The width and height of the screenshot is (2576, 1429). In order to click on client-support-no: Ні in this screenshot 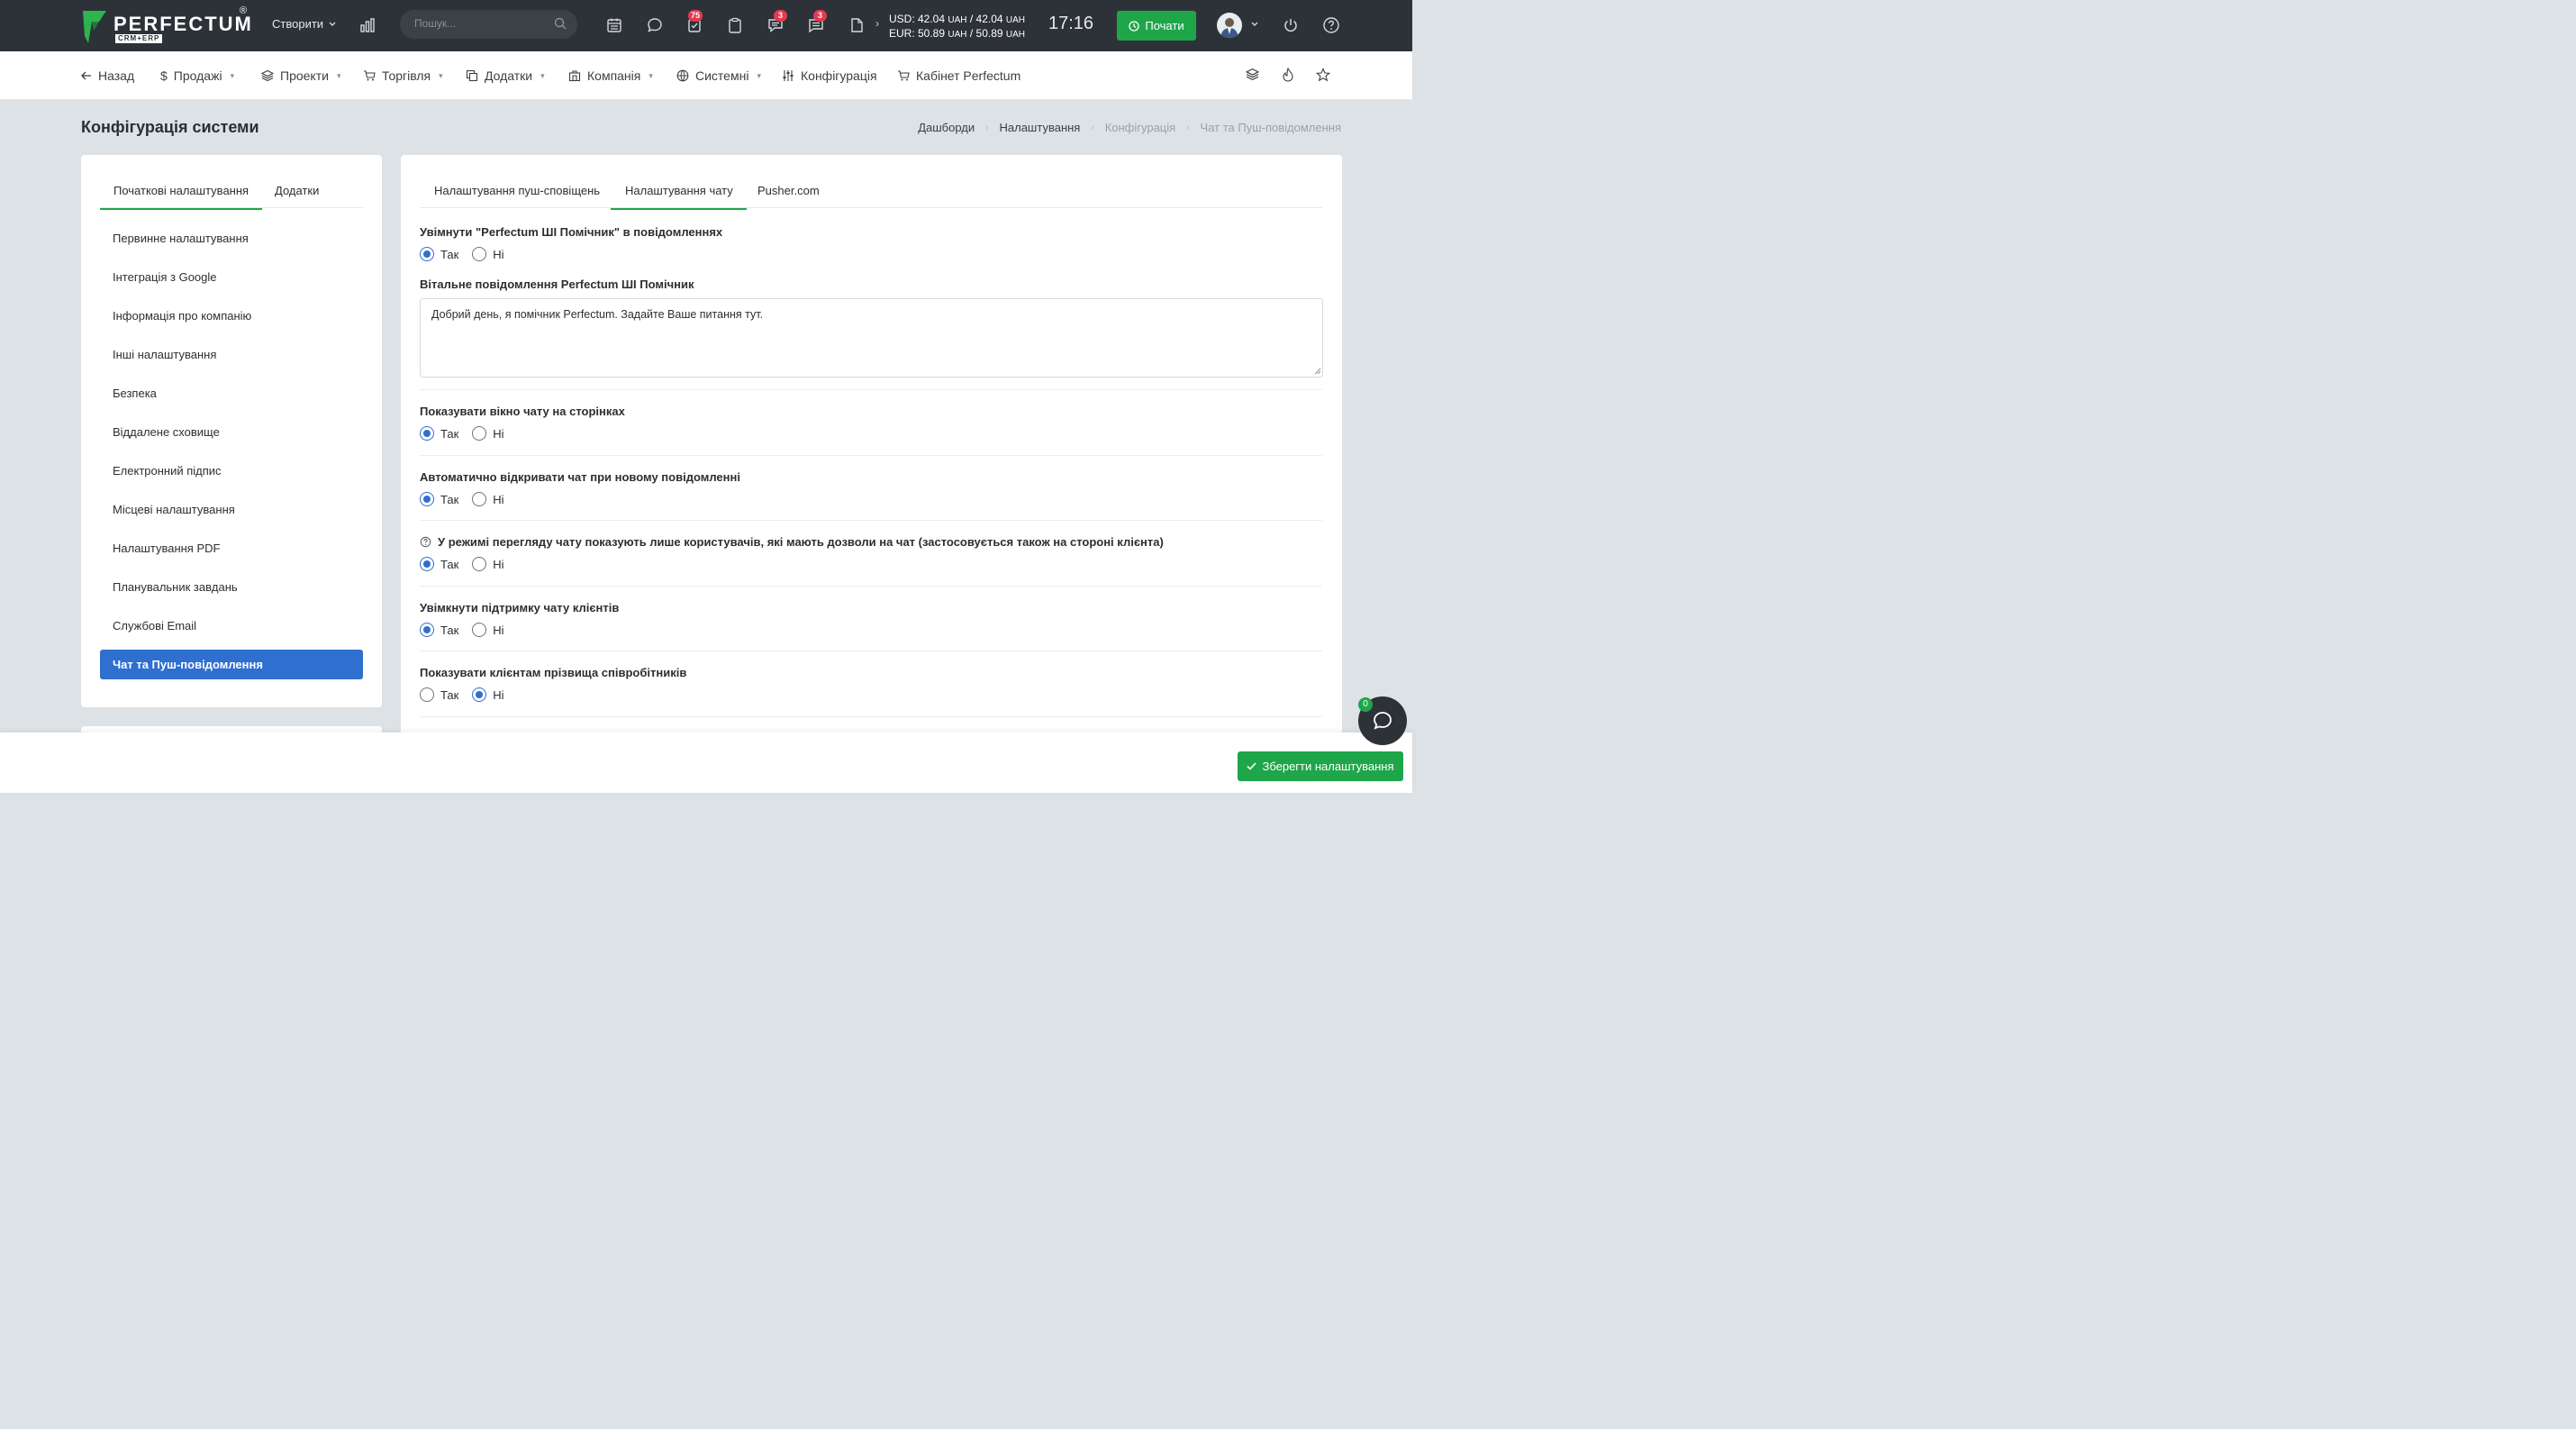, I will do `click(488, 630)`.